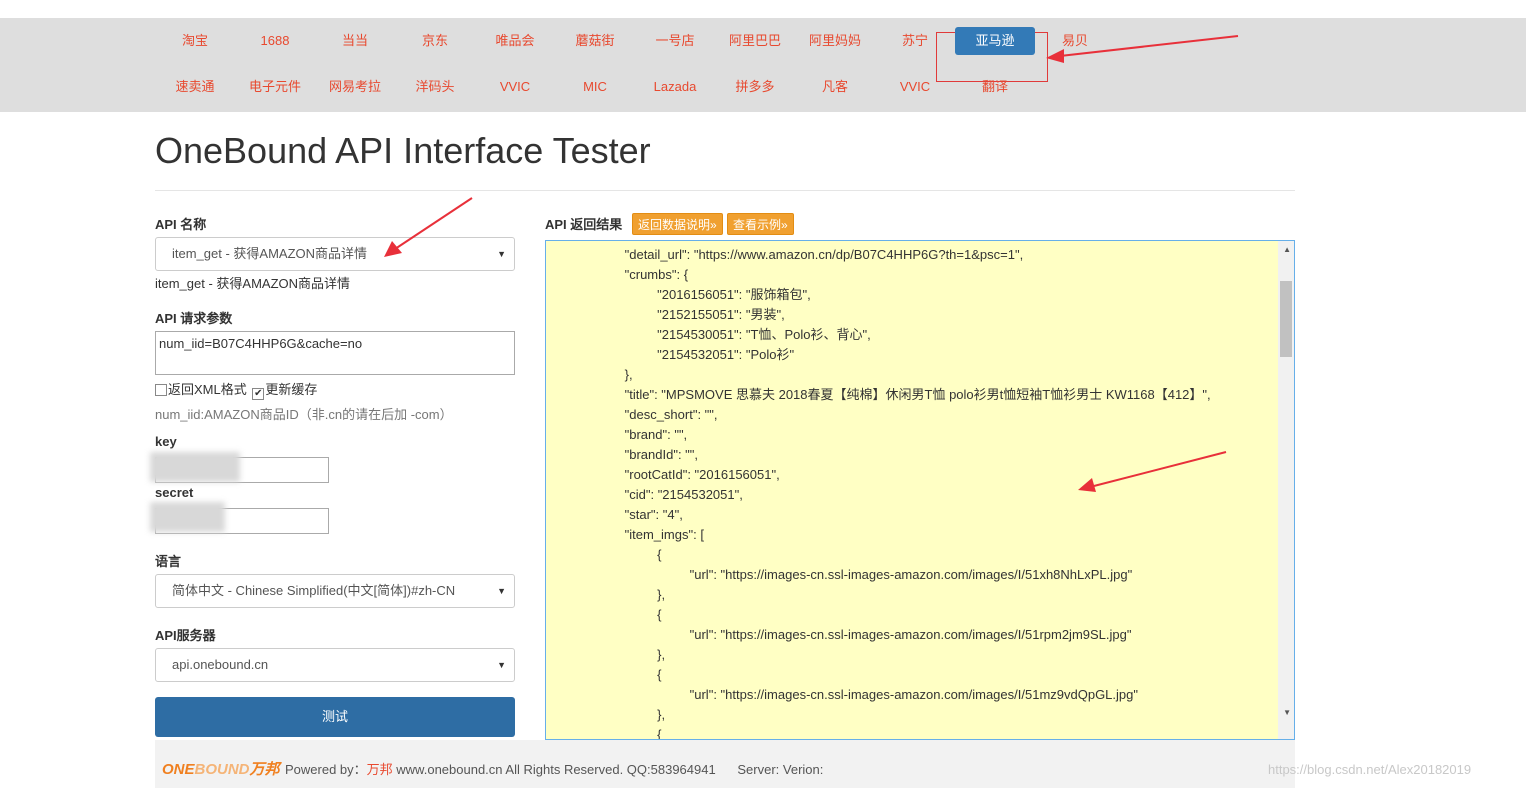 This screenshot has height=788, width=1526. What do you see at coordinates (1286, 319) in the screenshot?
I see `scroll-thumb` at bounding box center [1286, 319].